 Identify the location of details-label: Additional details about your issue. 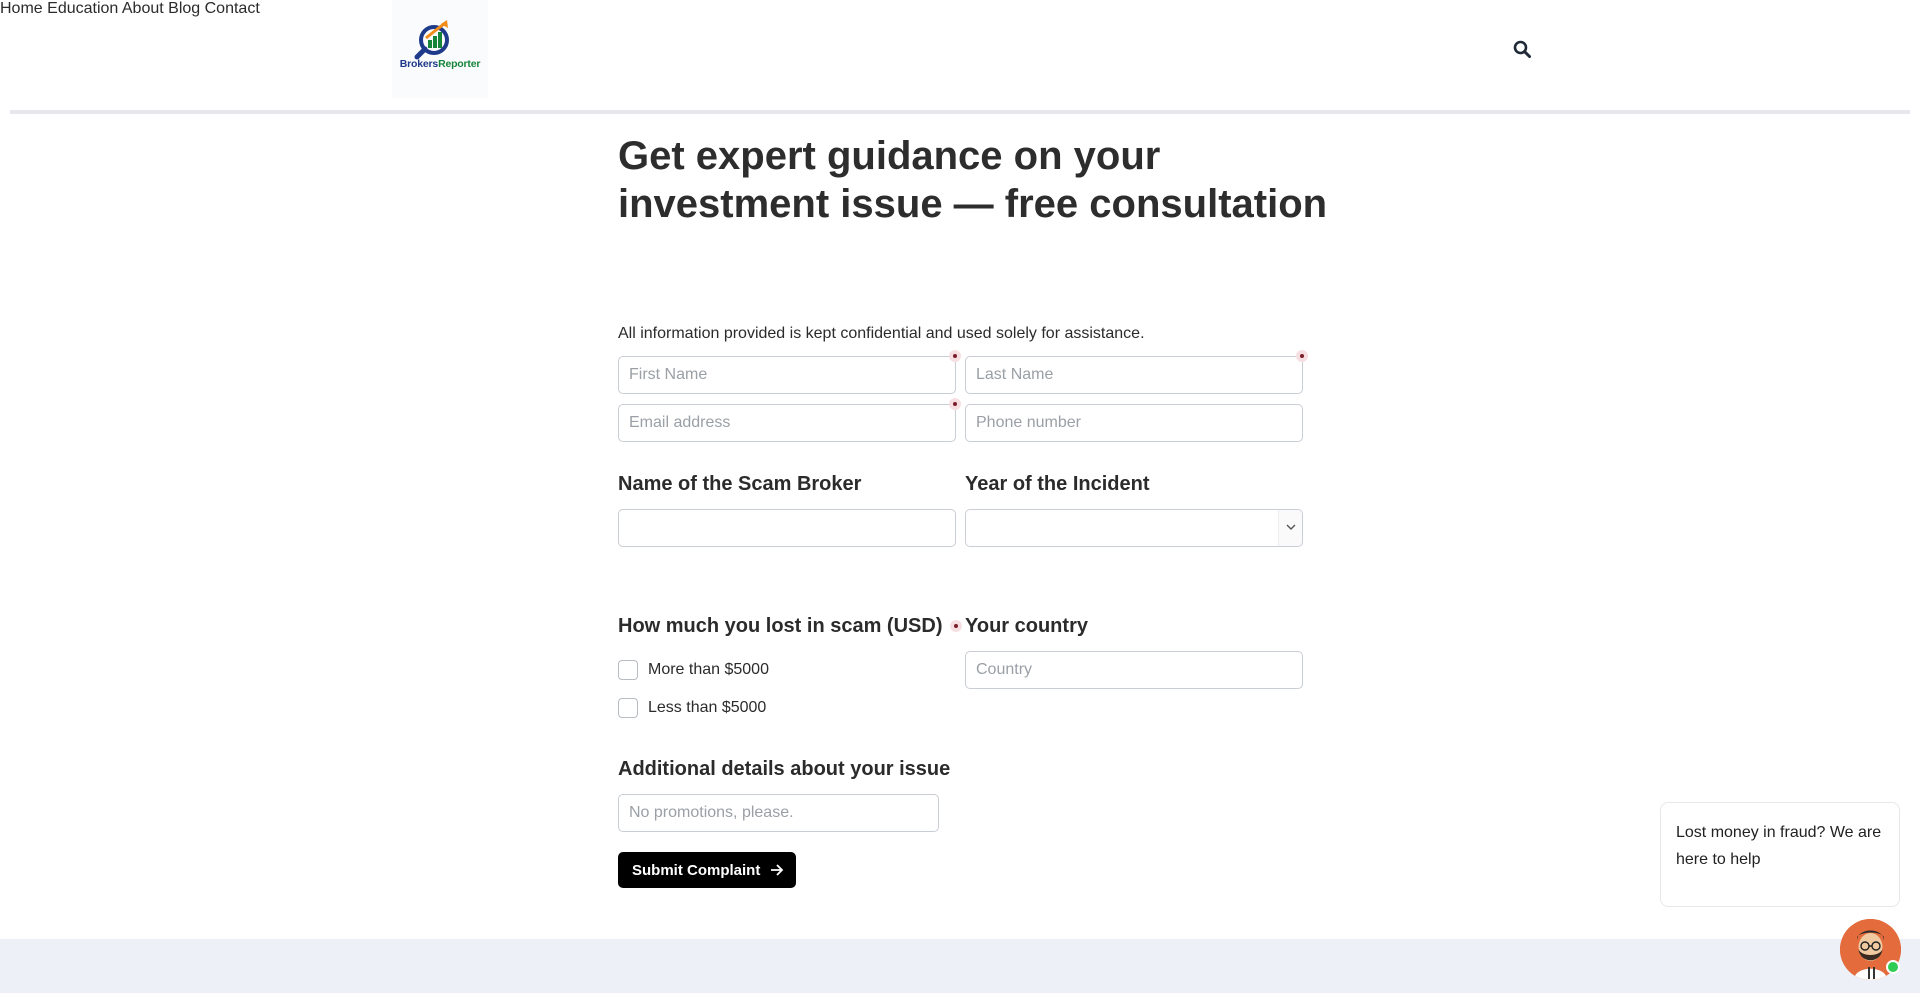
(784, 769).